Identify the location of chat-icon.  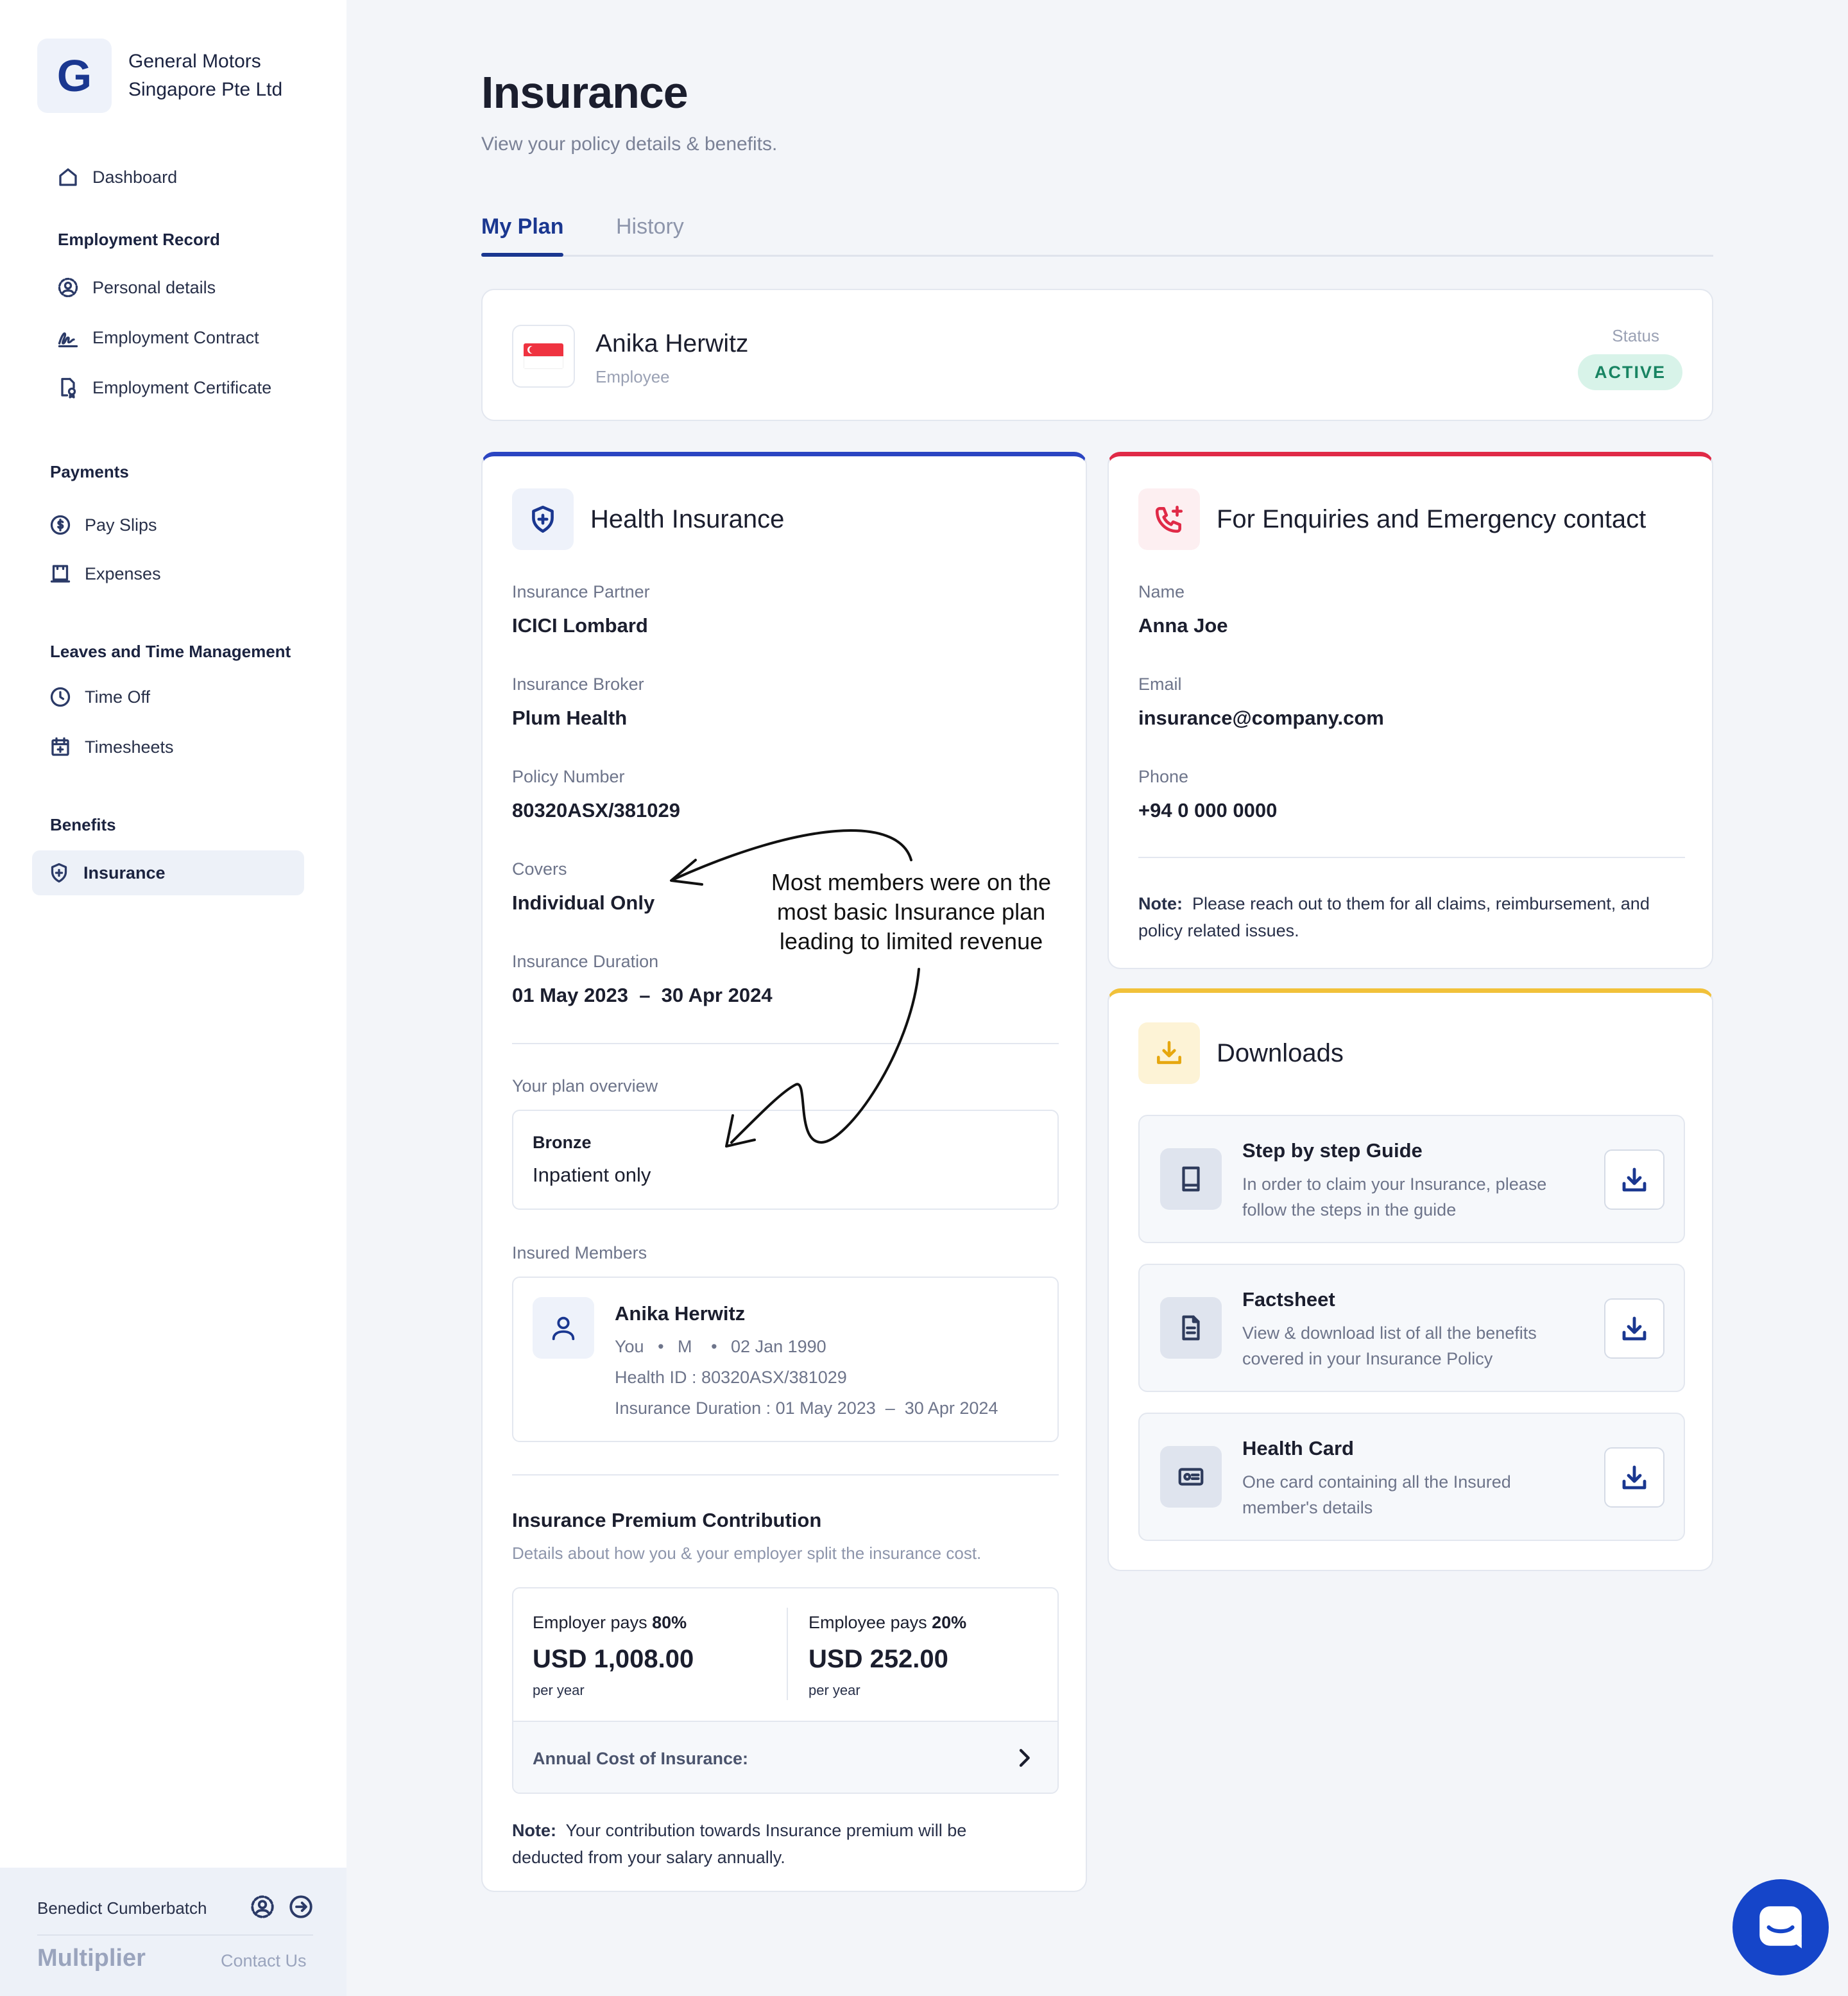
(1781, 1927).